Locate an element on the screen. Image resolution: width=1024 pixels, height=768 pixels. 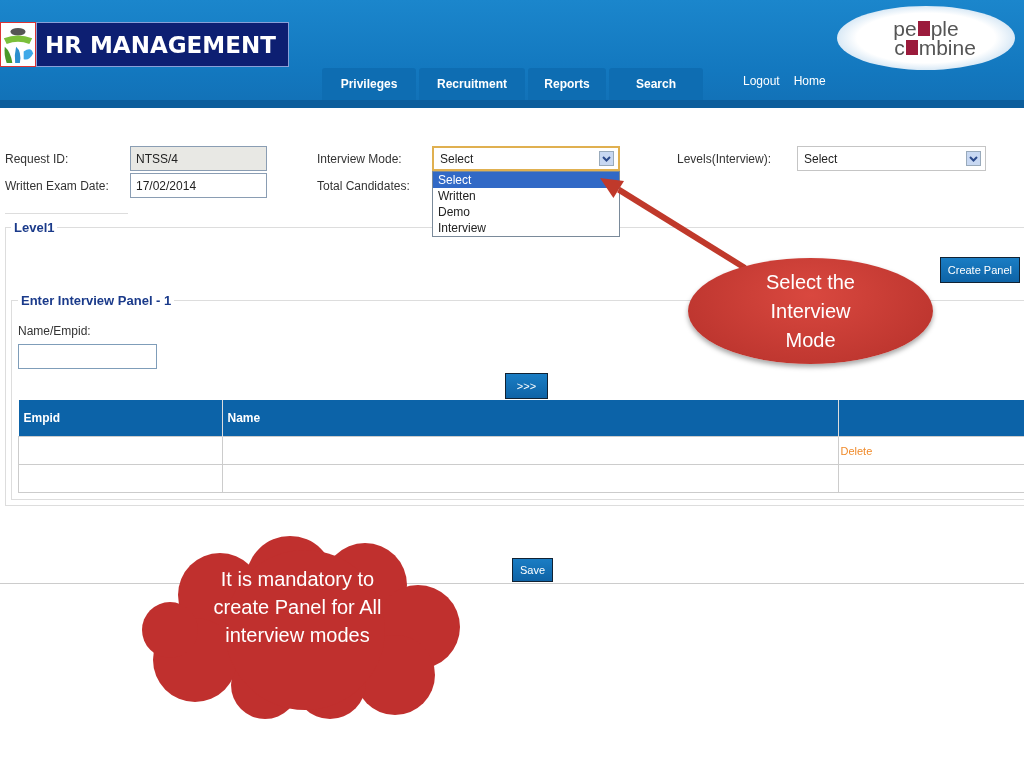
nav-tab: Reports is located at coordinates (567, 84).